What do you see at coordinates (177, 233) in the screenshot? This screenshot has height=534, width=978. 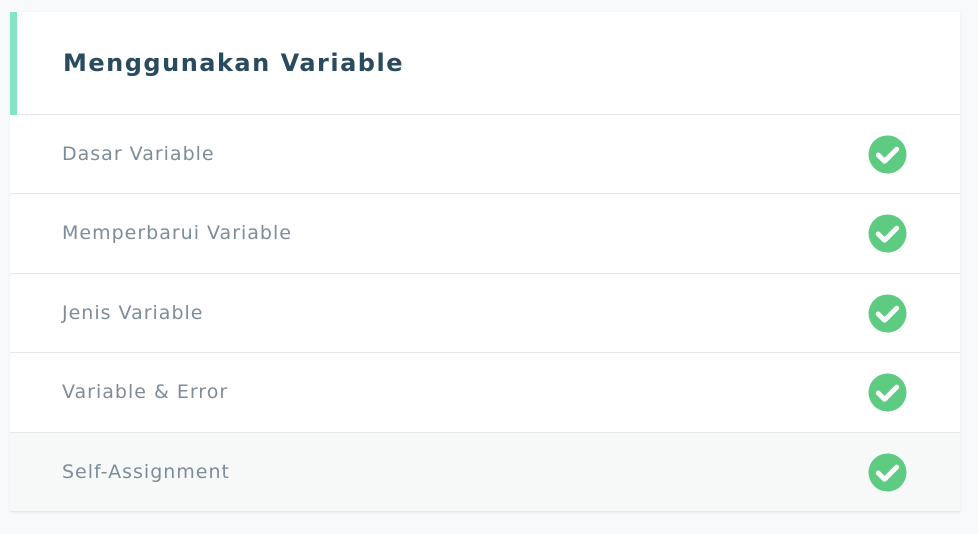 I see `lesson-label: Memperbarui Variable` at bounding box center [177, 233].